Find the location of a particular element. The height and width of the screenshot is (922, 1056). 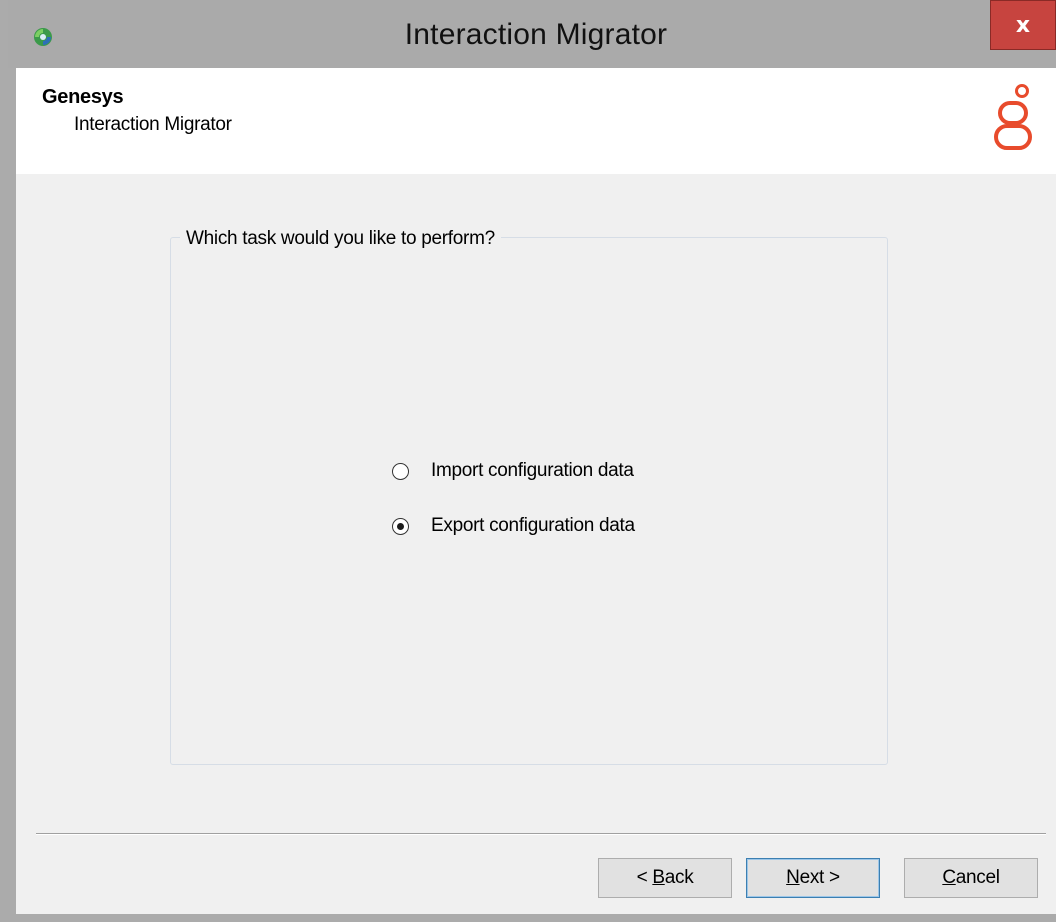

import-option: Import configuration data is located at coordinates (513, 471).